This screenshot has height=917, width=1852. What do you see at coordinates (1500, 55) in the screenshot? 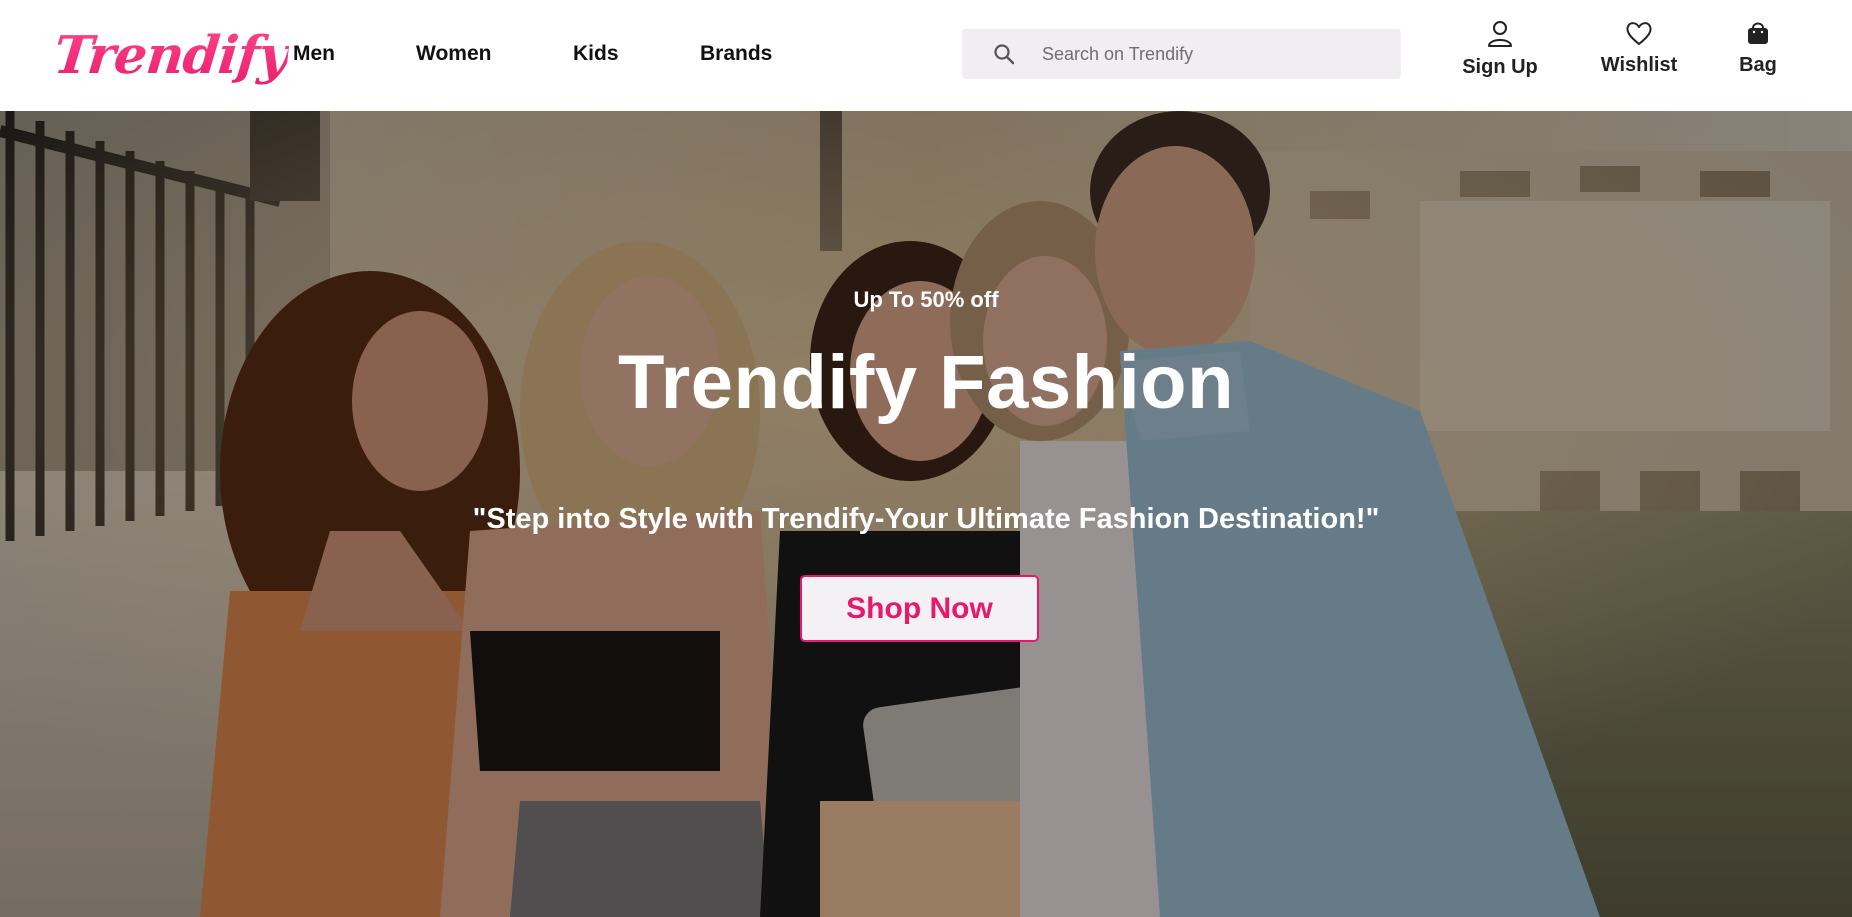
I see `sign-up-button: Sign Up` at bounding box center [1500, 55].